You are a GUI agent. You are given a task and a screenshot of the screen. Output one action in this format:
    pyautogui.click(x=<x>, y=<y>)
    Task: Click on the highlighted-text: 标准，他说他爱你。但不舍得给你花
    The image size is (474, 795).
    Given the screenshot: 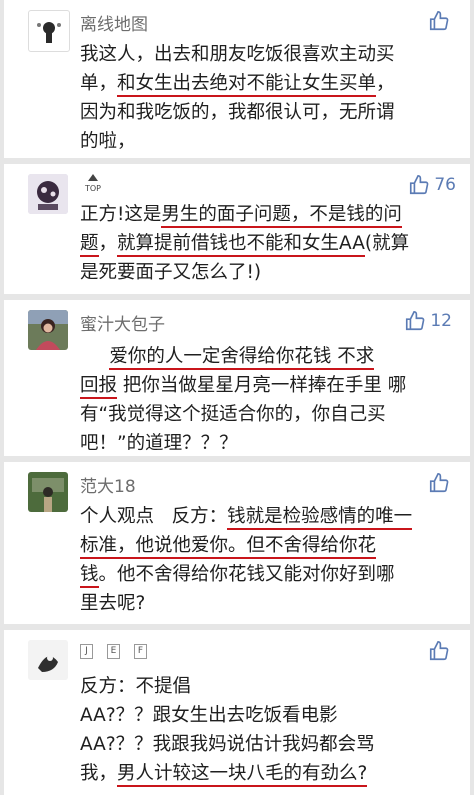 What is the action you would take?
    pyautogui.click(x=228, y=547)
    